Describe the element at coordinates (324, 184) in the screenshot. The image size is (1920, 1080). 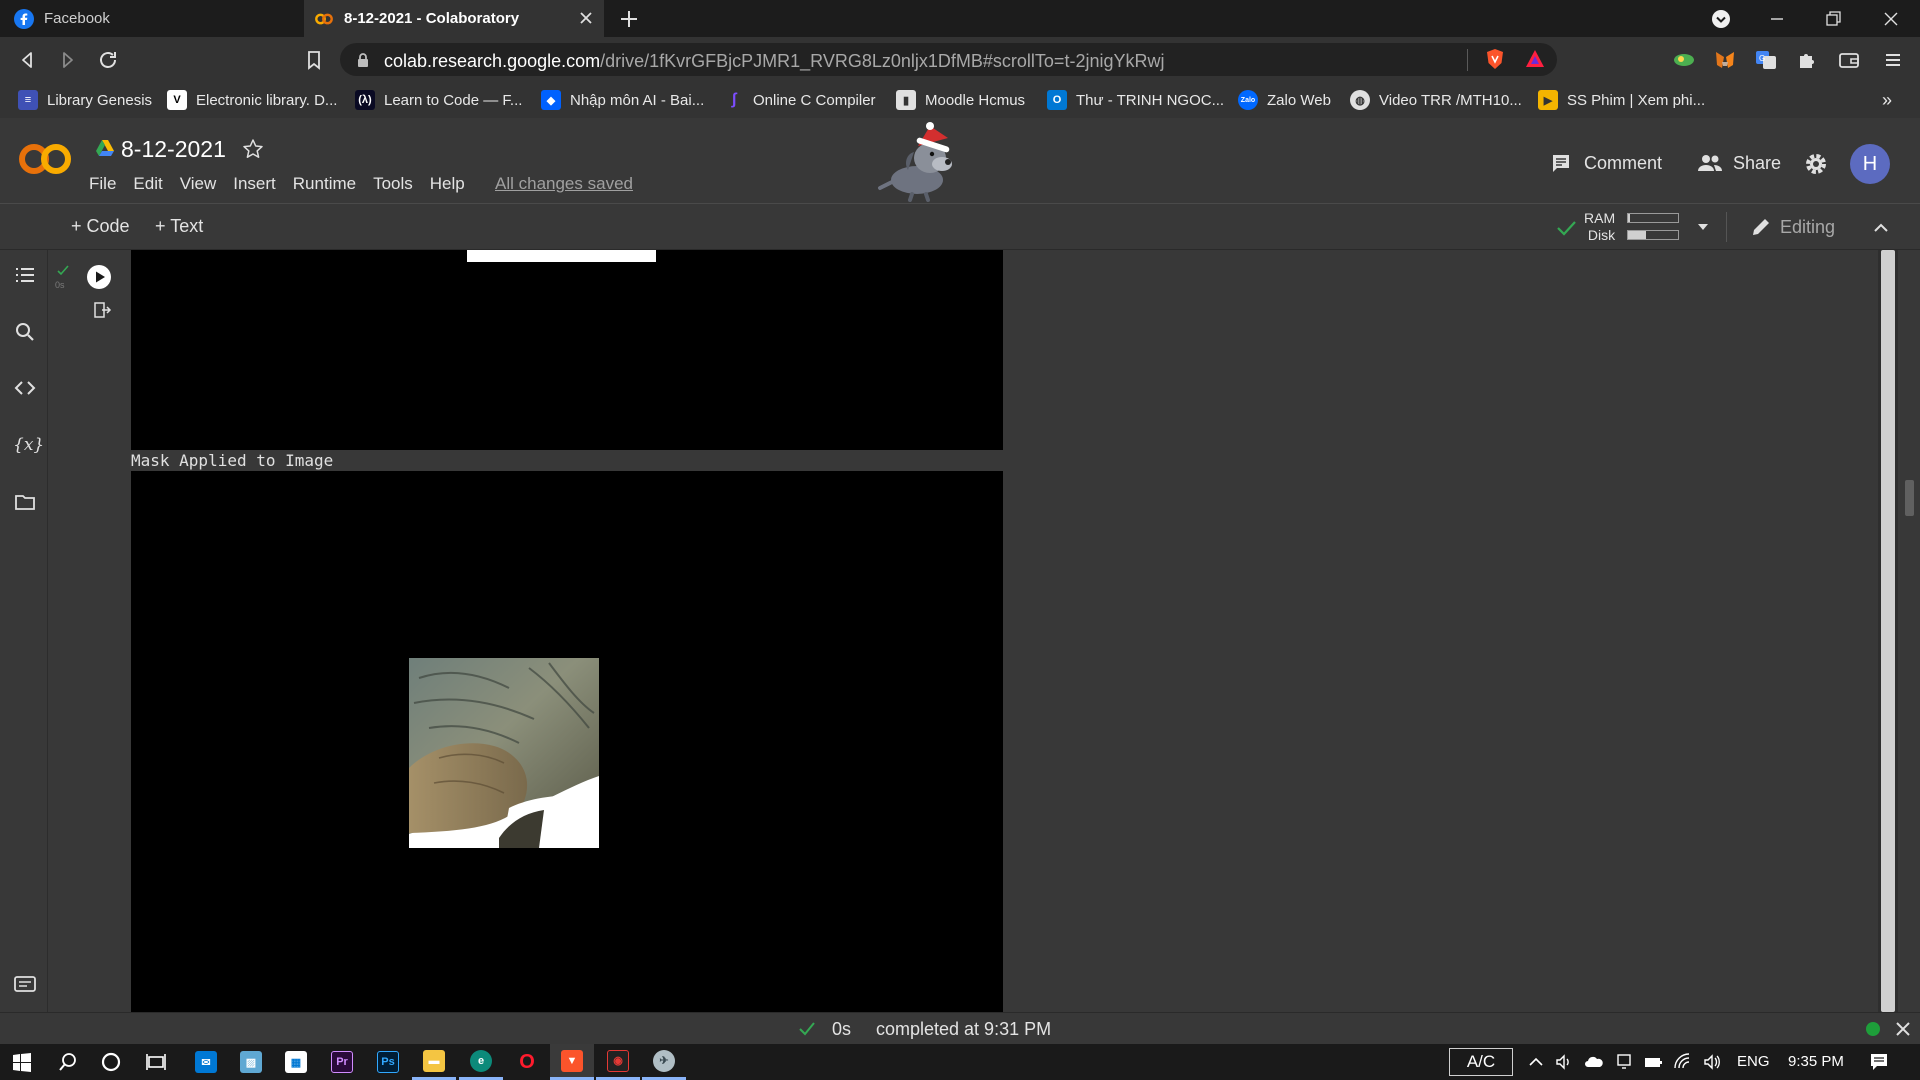
I see `menu-runtime: Runtime` at that location.